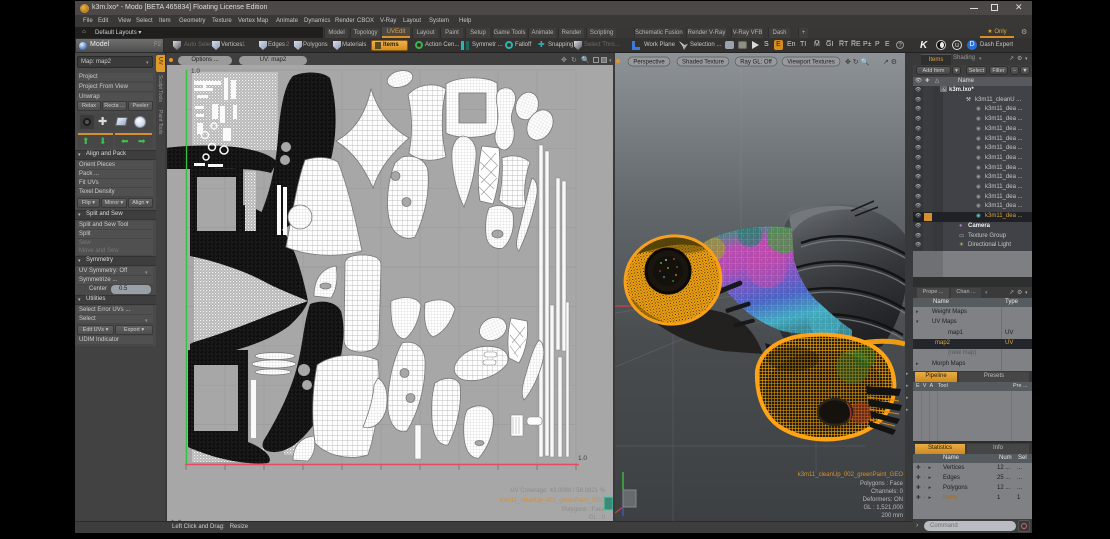 The width and height of the screenshot is (1110, 539). Describe the element at coordinates (884, 508) in the screenshot. I see `svg-text: GL : 1,521,000` at that location.